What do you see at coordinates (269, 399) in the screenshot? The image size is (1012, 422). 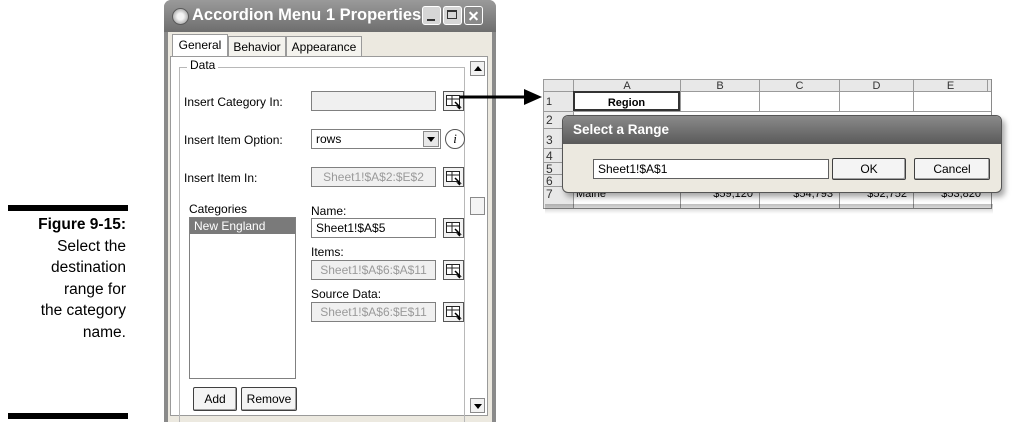 I see `remove-button: Remove` at bounding box center [269, 399].